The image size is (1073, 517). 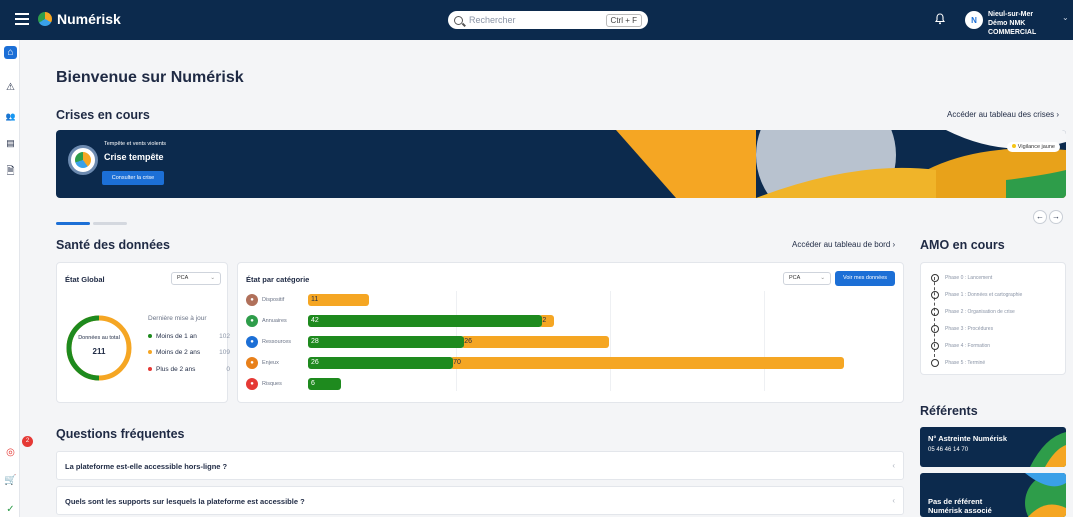 What do you see at coordinates (93, 221) in the screenshot?
I see `carousel-indicator` at bounding box center [93, 221].